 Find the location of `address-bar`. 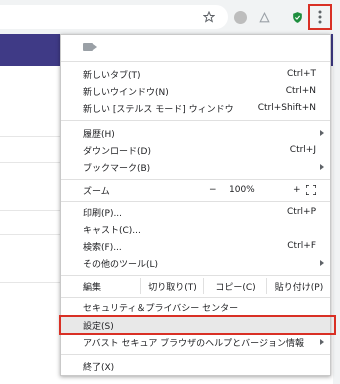

address-bar is located at coordinates (114, 17).